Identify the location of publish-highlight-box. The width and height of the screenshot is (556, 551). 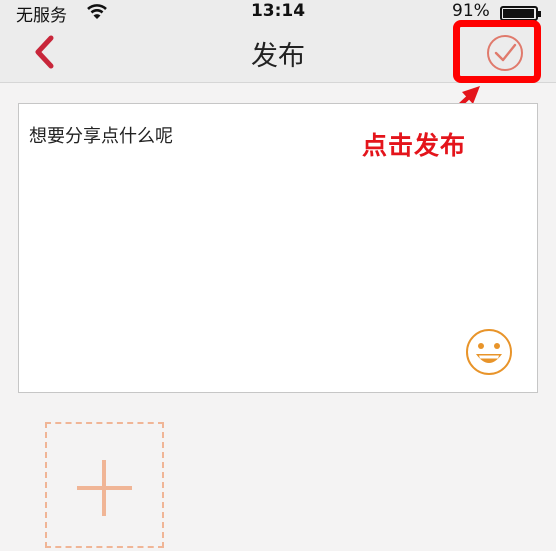
(497, 51).